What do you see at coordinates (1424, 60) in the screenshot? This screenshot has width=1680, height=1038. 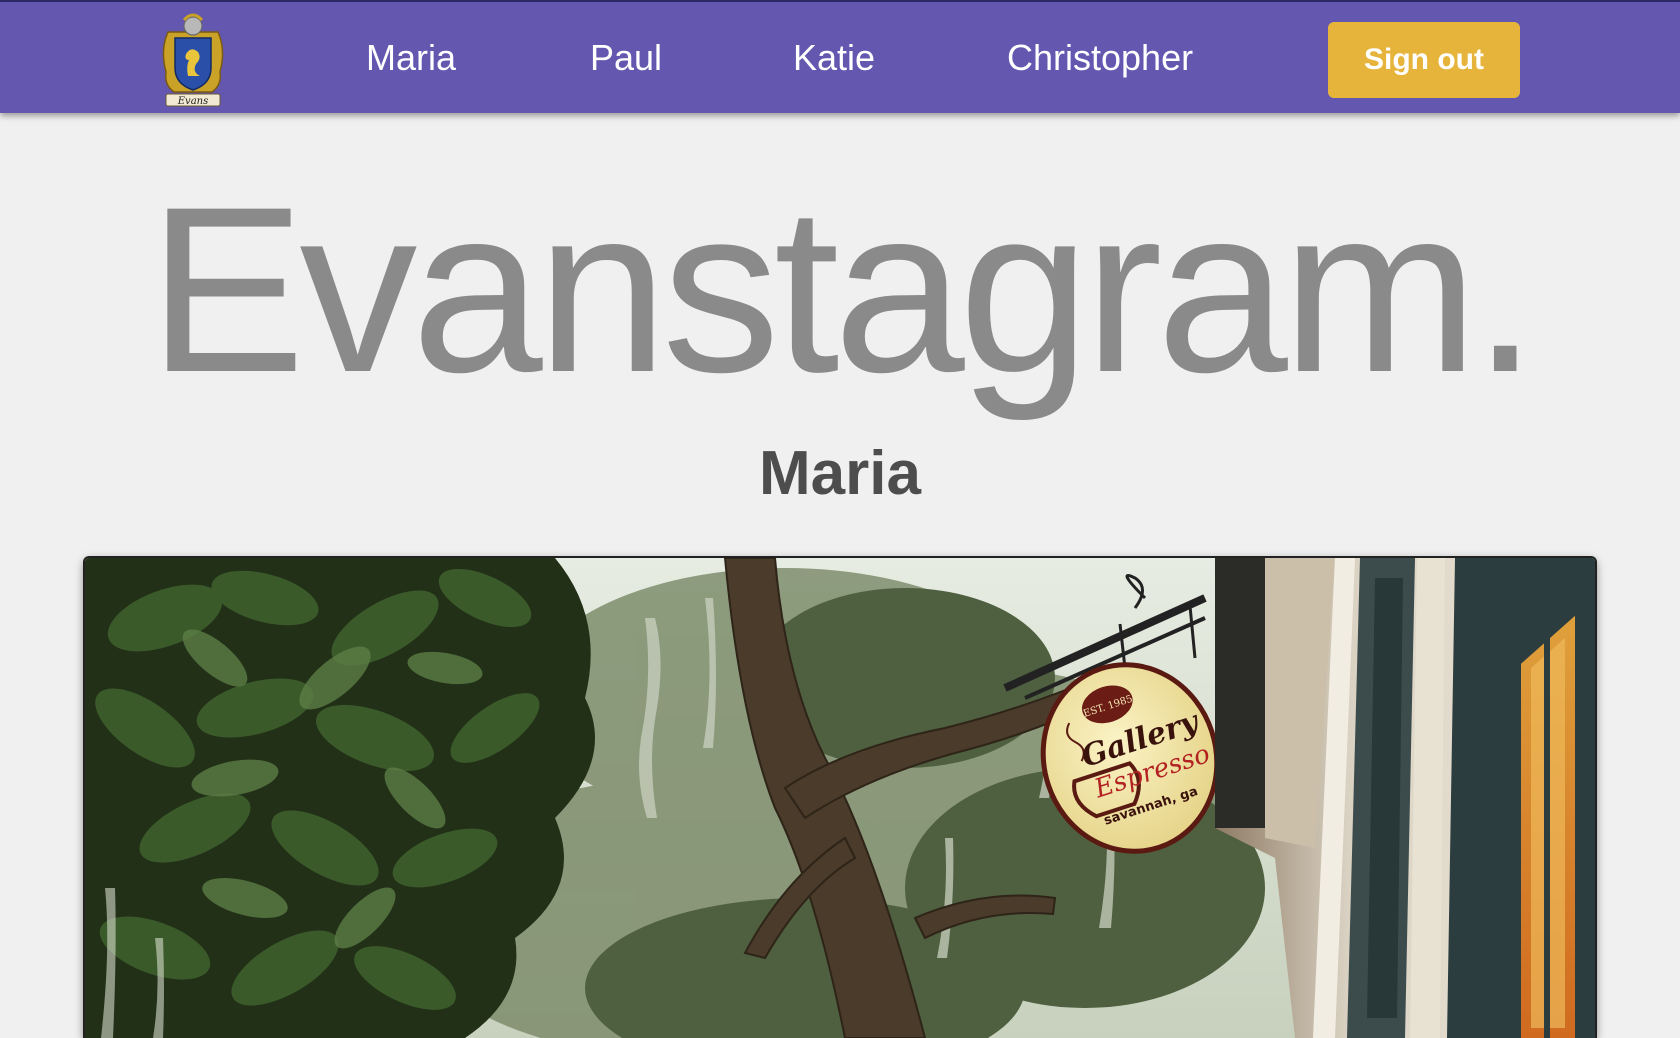 I see `sign-out-button: Sign out` at bounding box center [1424, 60].